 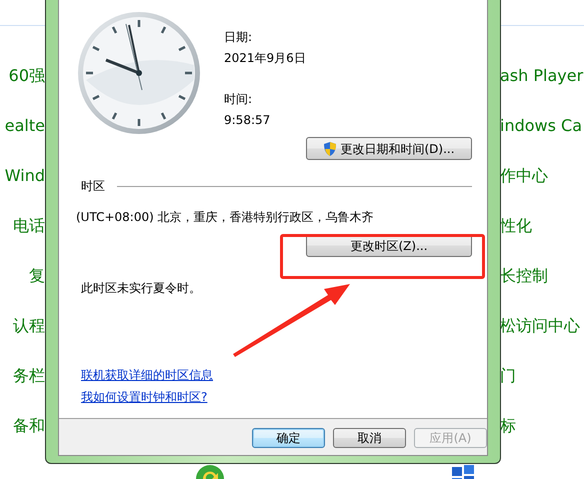 I want to click on control-panel-link: Wind, so click(x=24, y=175).